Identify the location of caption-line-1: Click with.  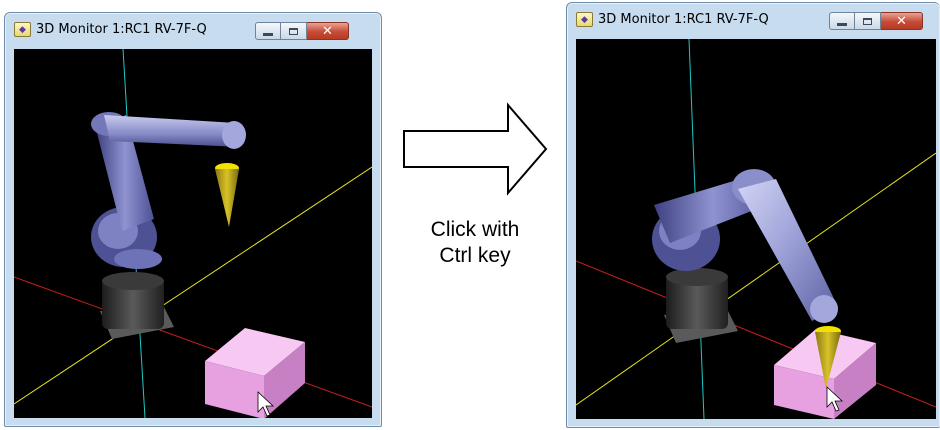
(475, 229).